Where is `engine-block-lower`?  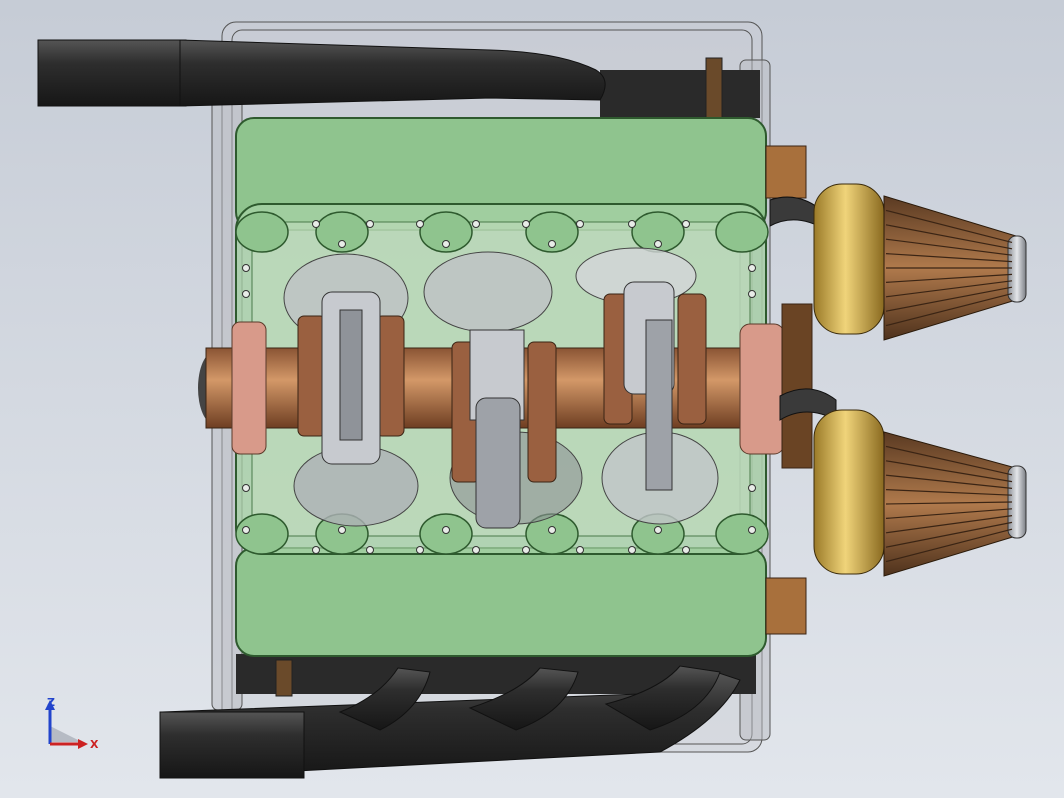
engine-block-lower is located at coordinates (501, 602).